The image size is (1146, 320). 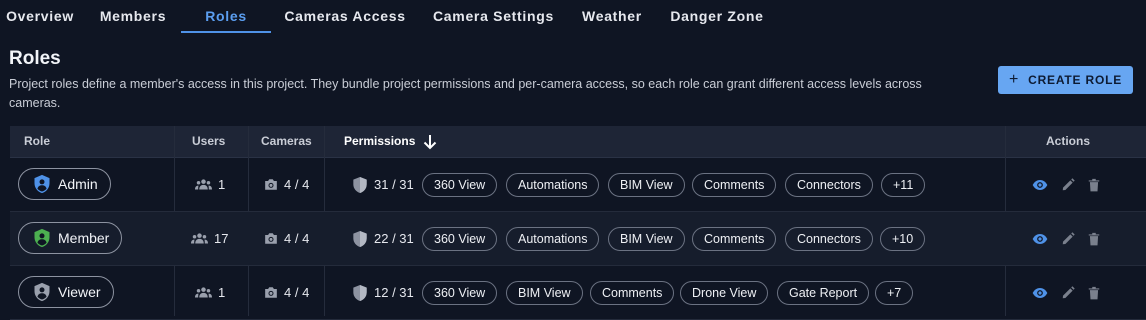 I want to click on more-permissions-chip: +11, so click(x=903, y=185).